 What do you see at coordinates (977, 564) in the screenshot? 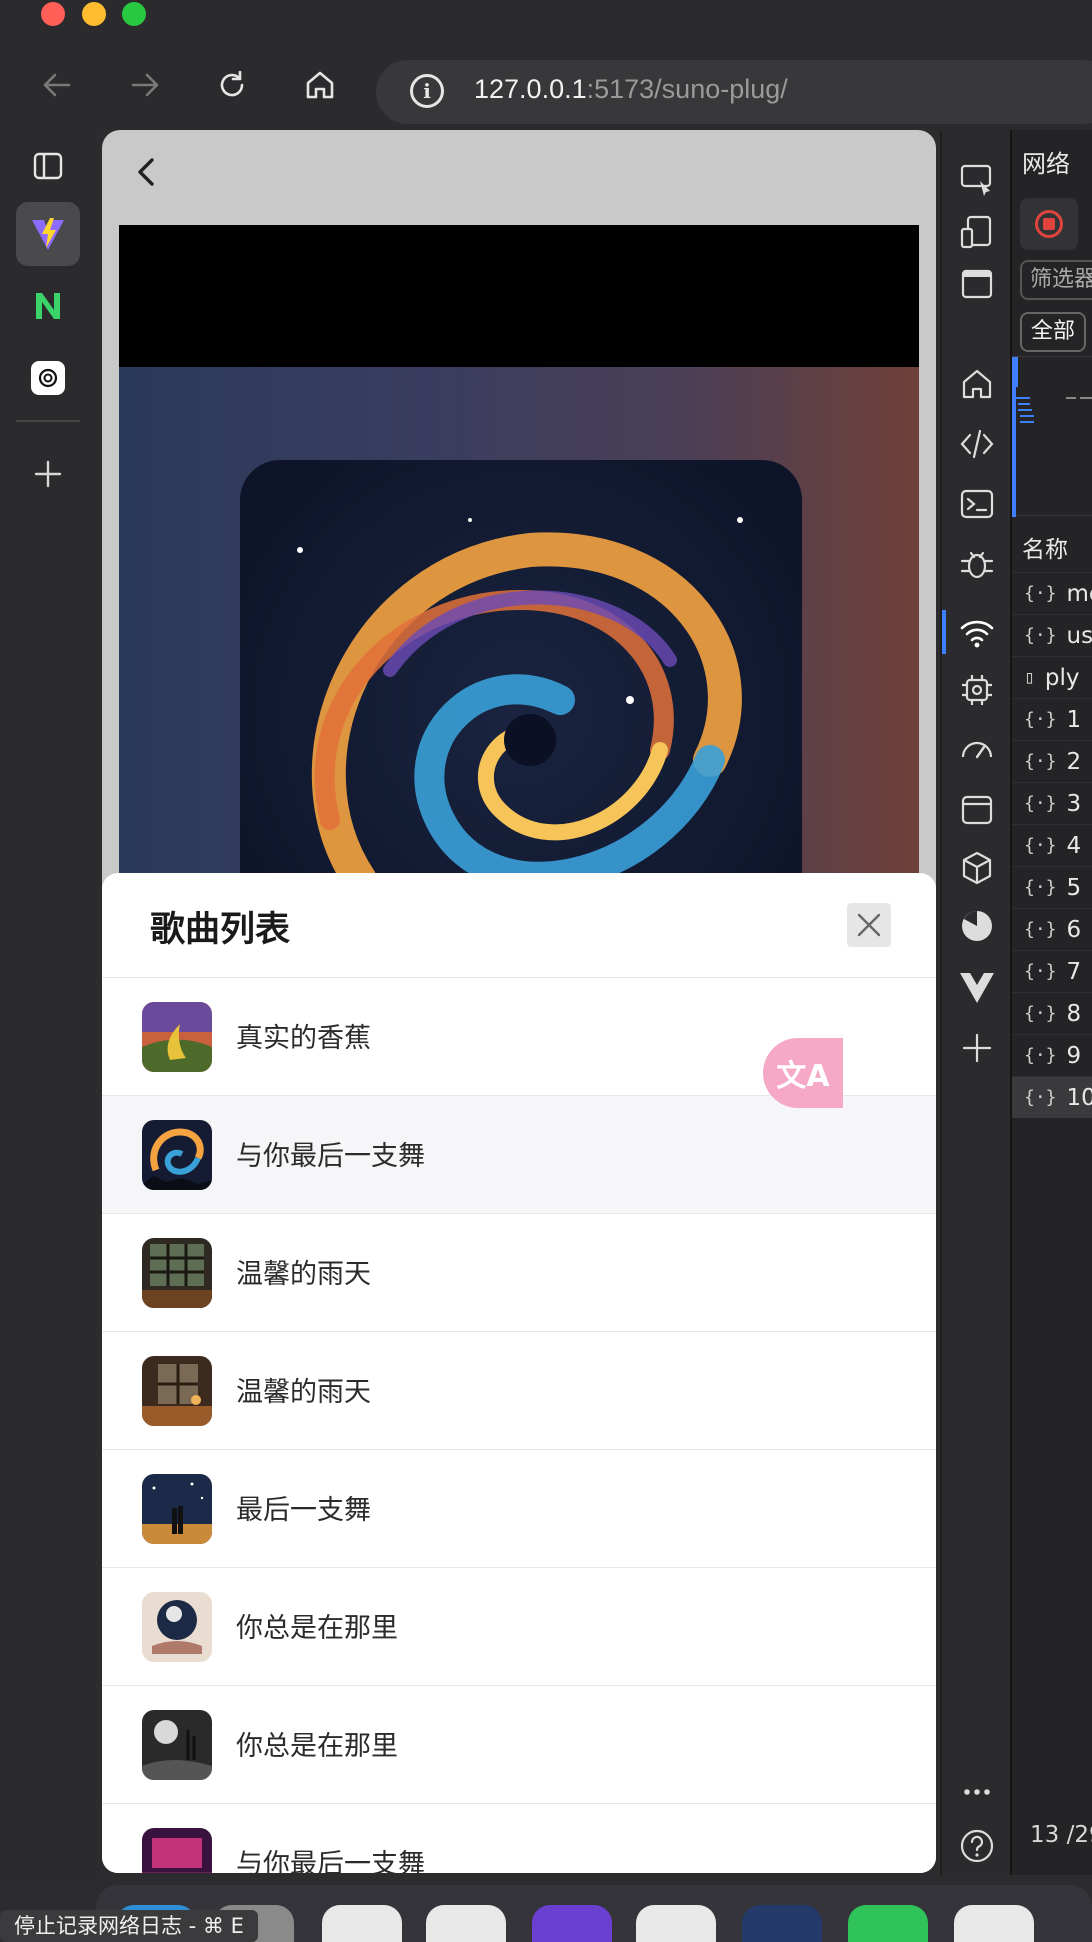
I see `debugger-panel-button` at bounding box center [977, 564].